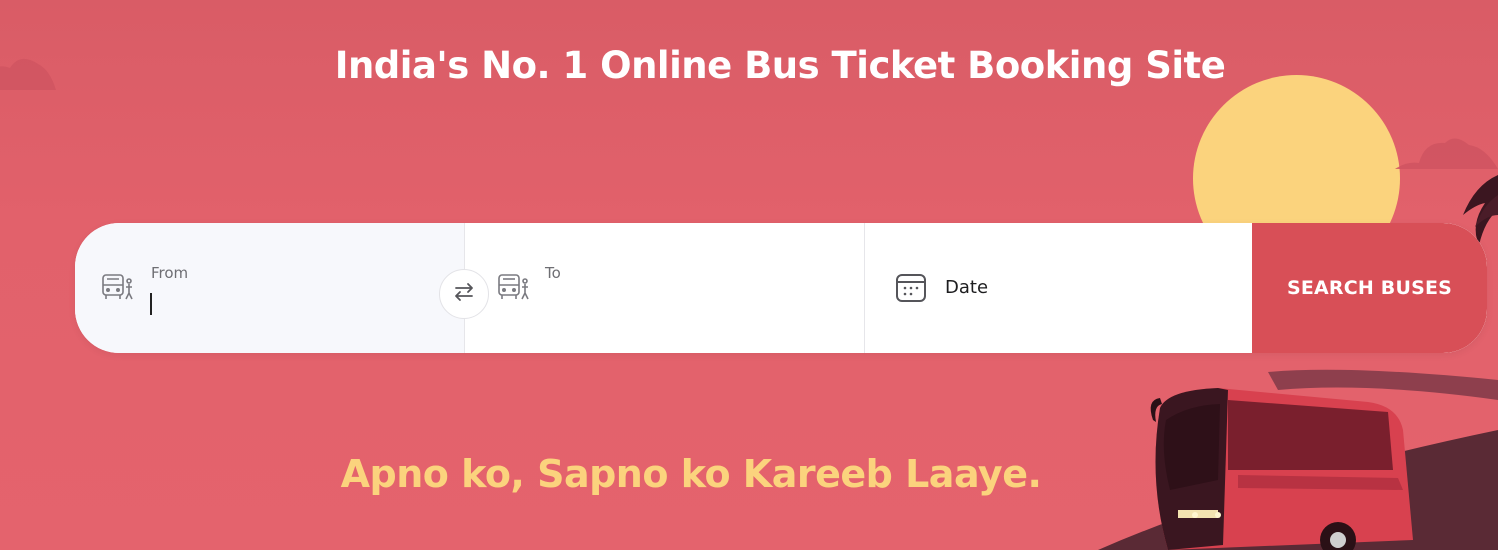  Describe the element at coordinates (1298, 459) in the screenshot. I see `bus-illustration` at that location.